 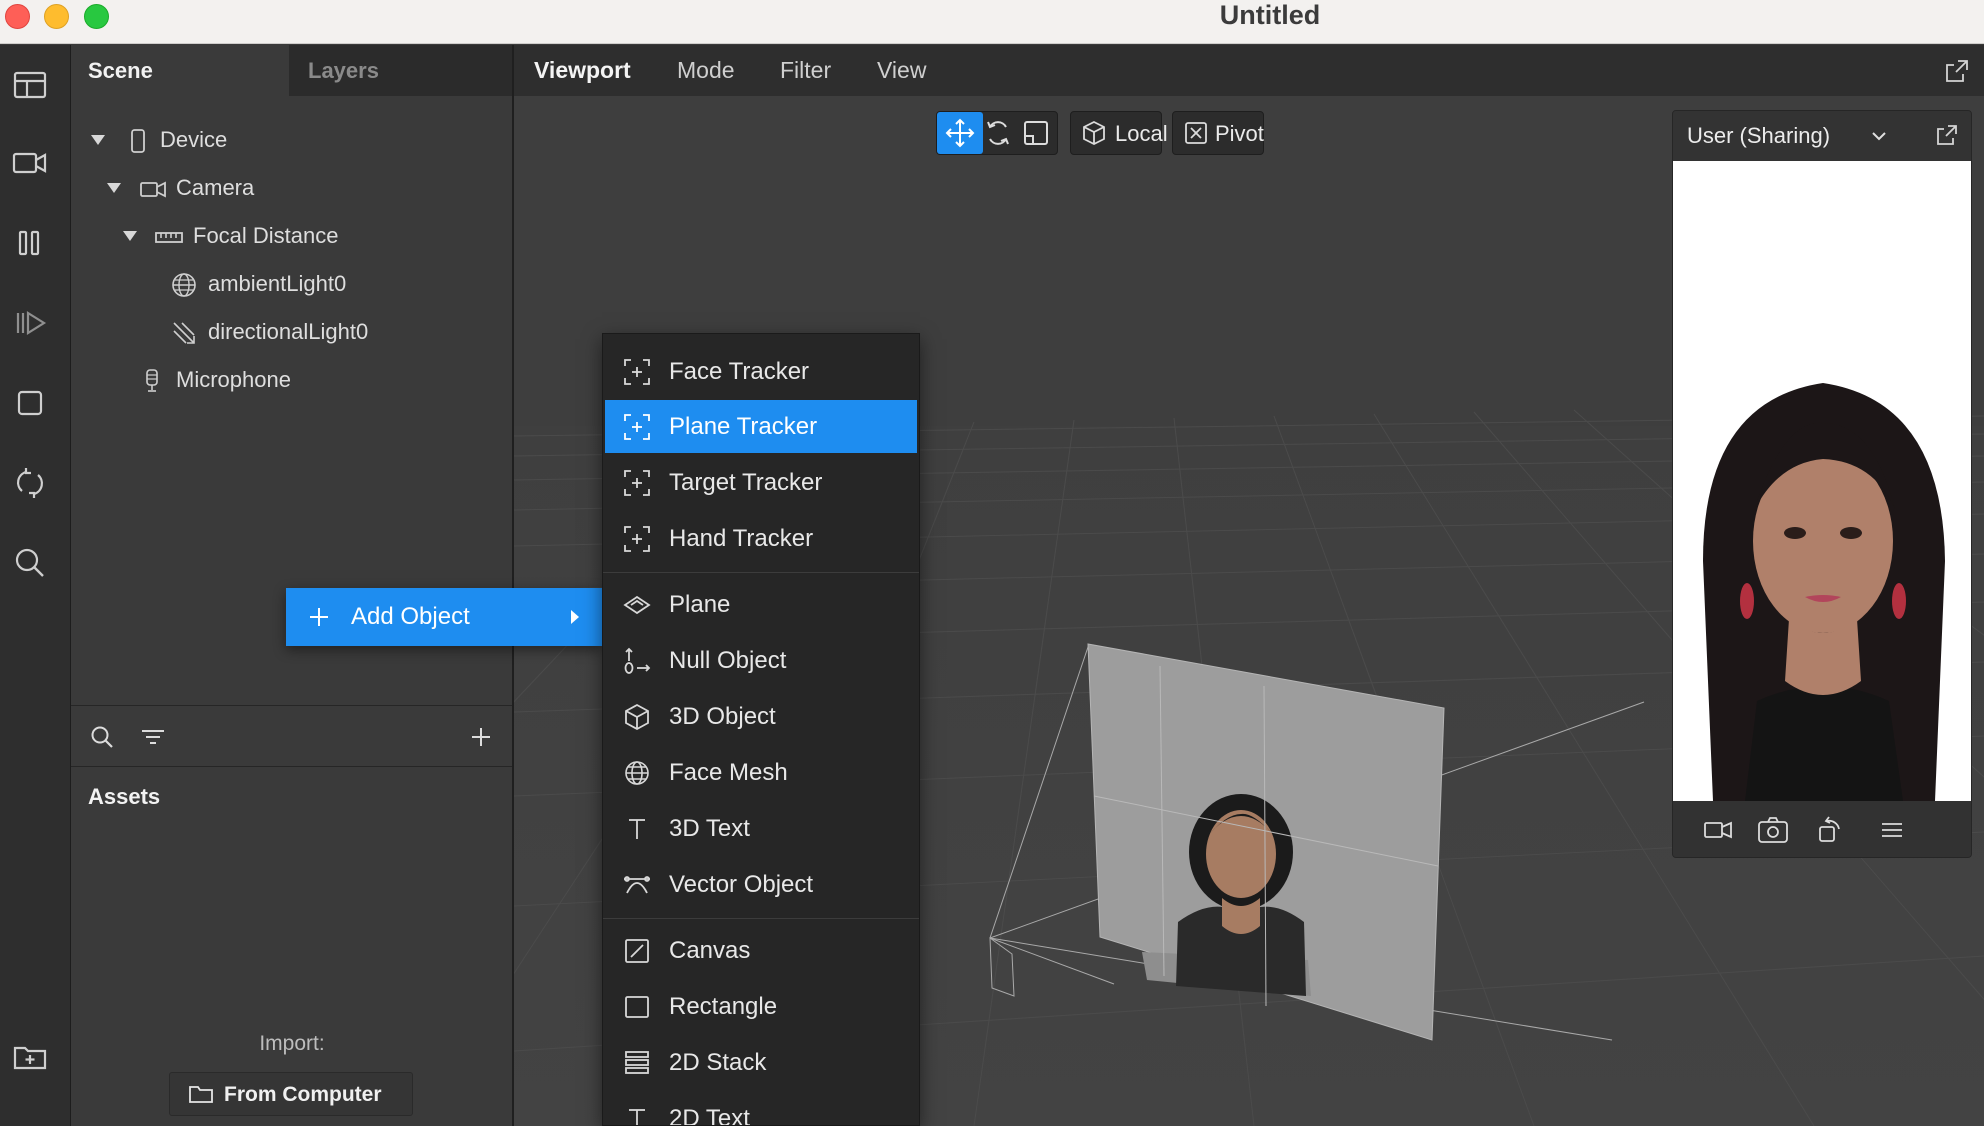 I want to click on tab-scene: Scene, so click(x=180, y=70).